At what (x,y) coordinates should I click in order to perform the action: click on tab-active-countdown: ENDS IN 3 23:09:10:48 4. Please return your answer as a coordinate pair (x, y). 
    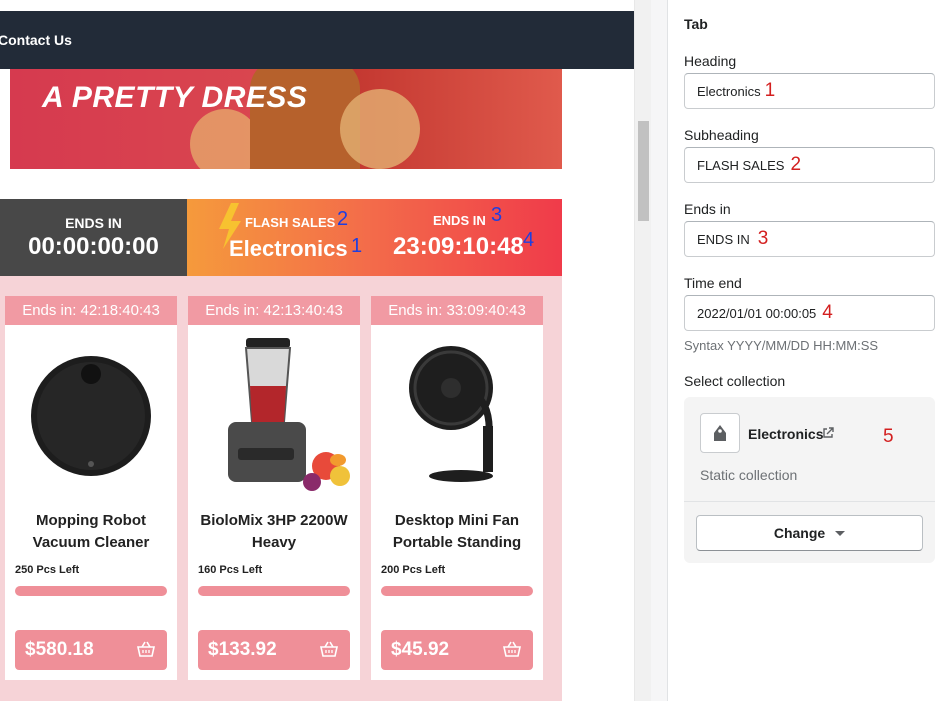
    Looking at the image, I should click on (466, 237).